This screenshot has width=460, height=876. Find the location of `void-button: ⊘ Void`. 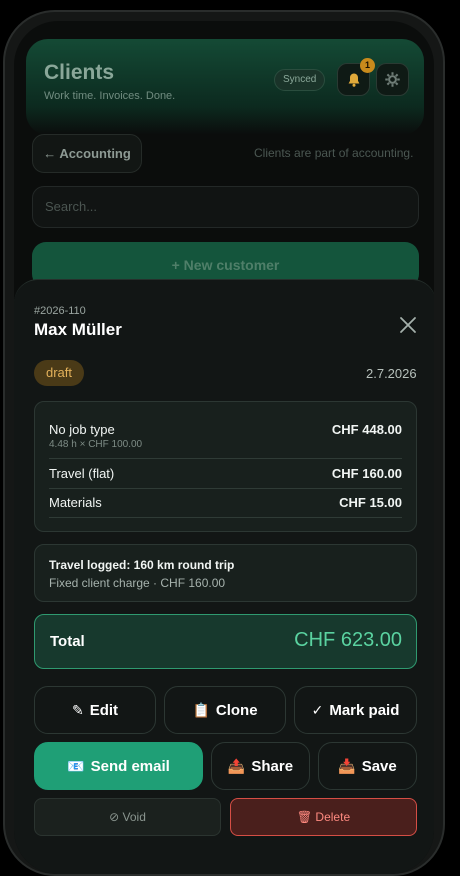

void-button: ⊘ Void is located at coordinates (127, 817).